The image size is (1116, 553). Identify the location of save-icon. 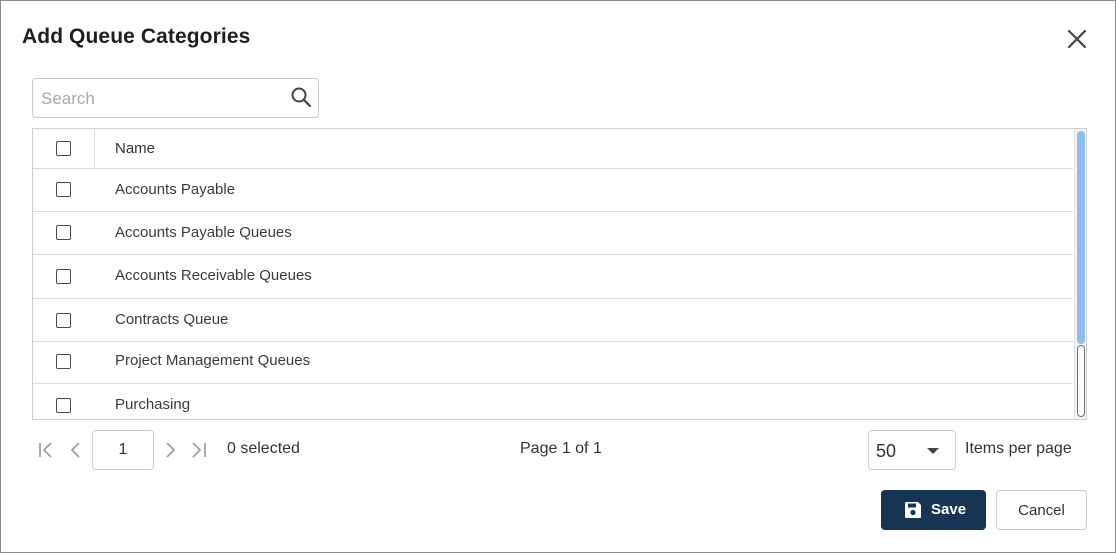
(913, 510).